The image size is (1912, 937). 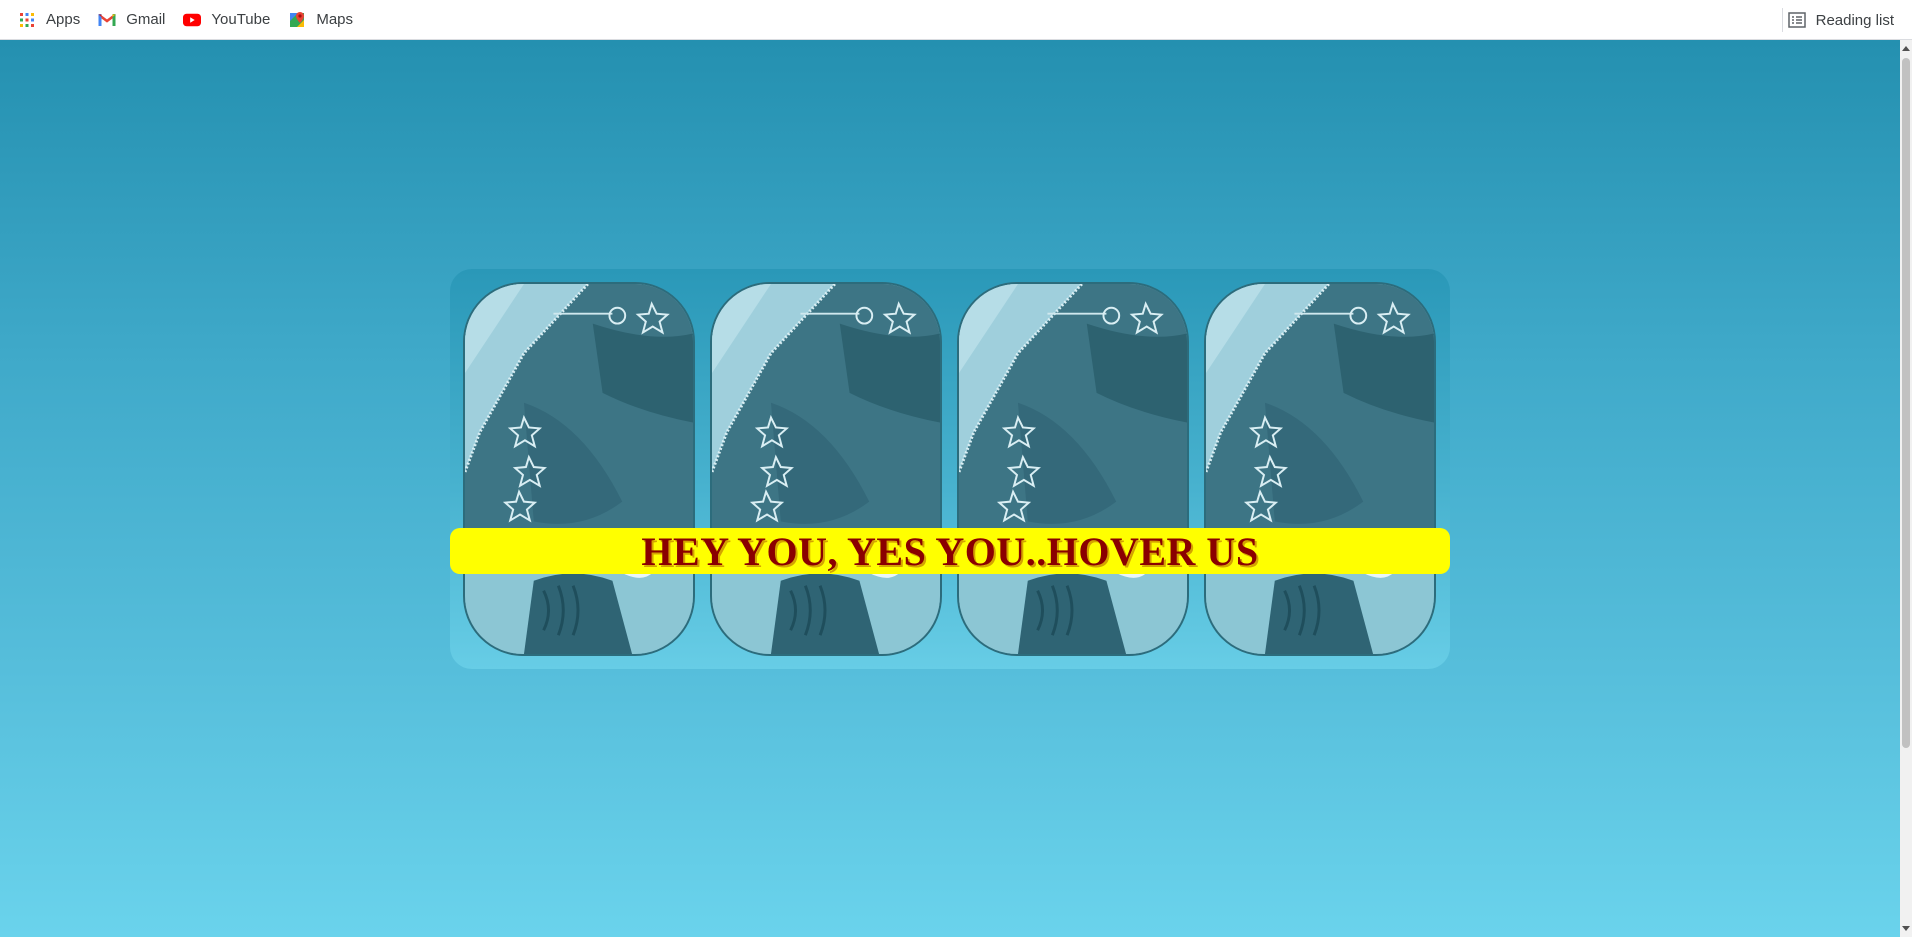 I want to click on hover-banner: HEY YOU, YES YOU..HOVER US, so click(x=950, y=551).